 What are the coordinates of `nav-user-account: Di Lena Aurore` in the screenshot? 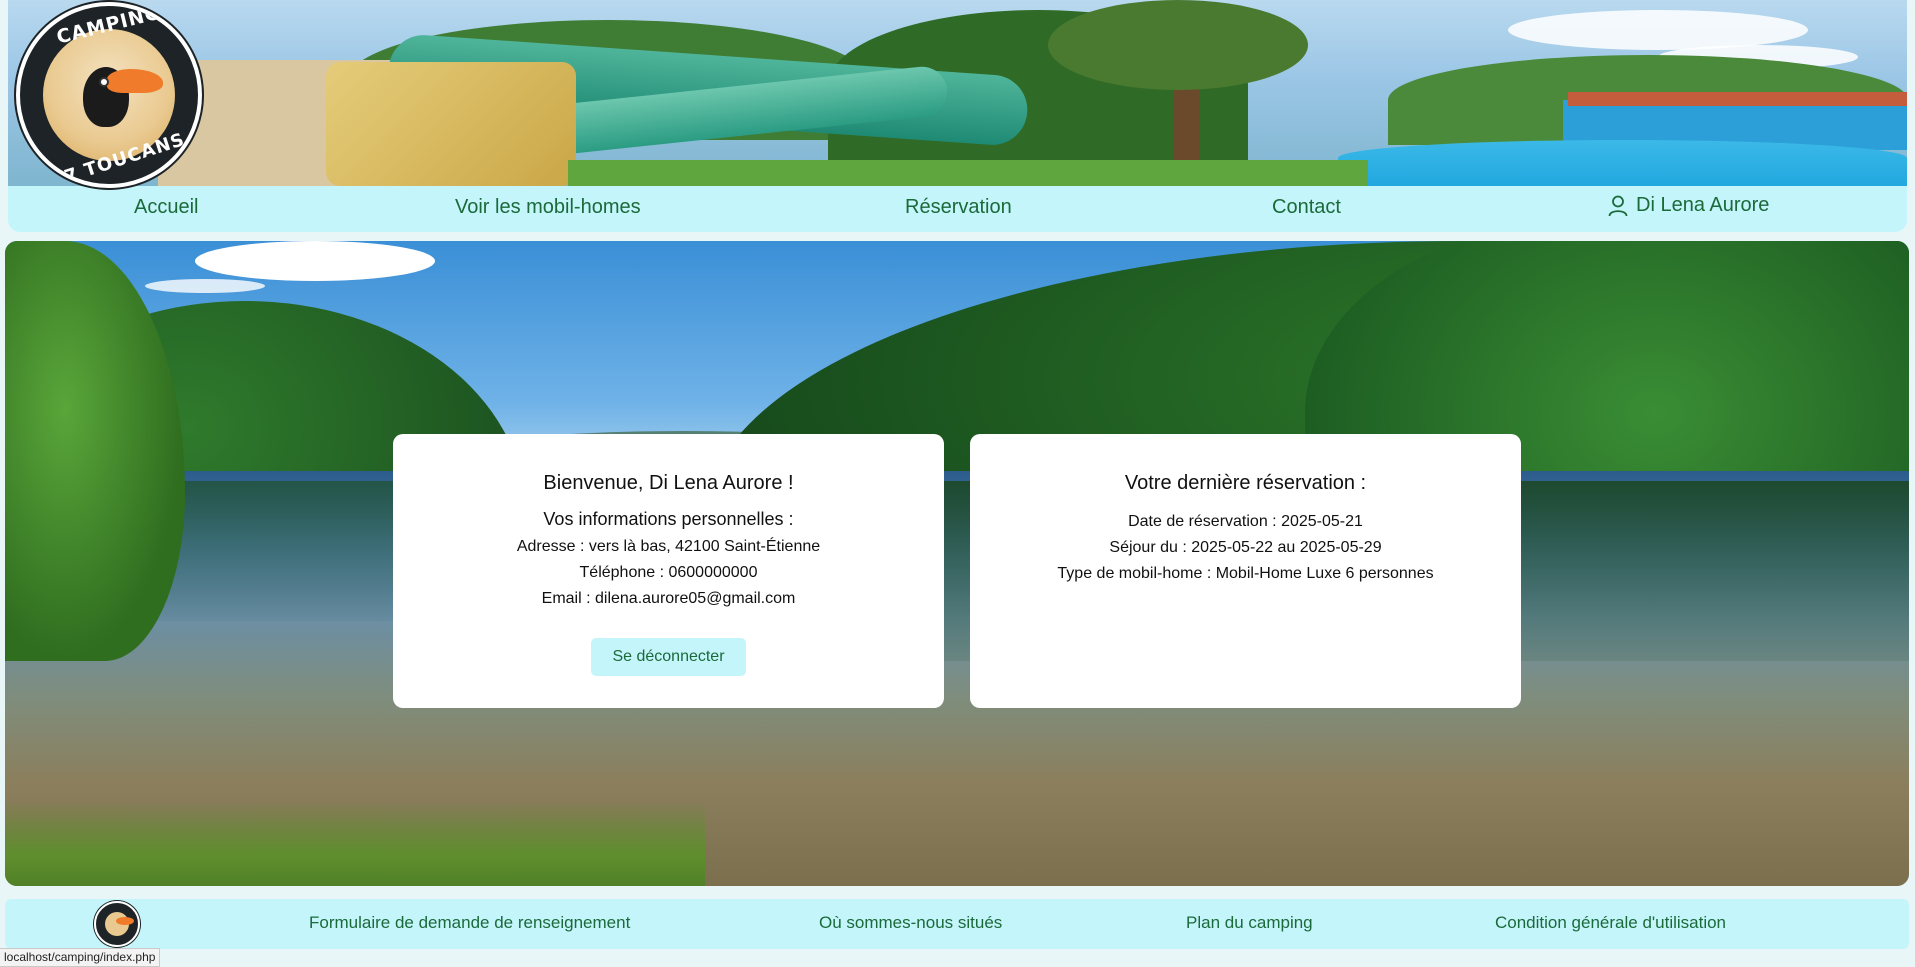 It's located at (1688, 205).